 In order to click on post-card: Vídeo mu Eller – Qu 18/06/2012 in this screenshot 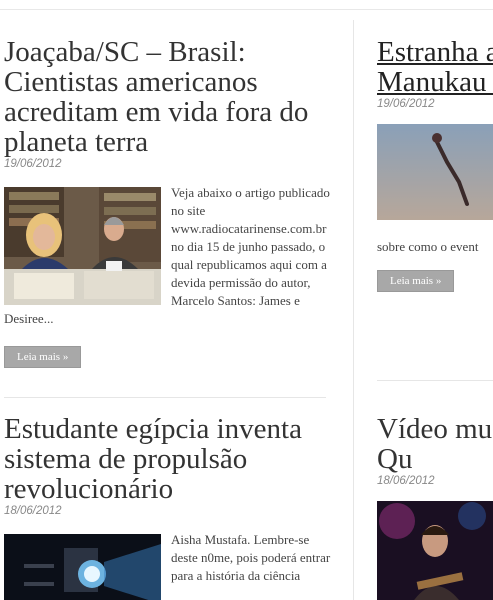, I will do `click(435, 507)`.